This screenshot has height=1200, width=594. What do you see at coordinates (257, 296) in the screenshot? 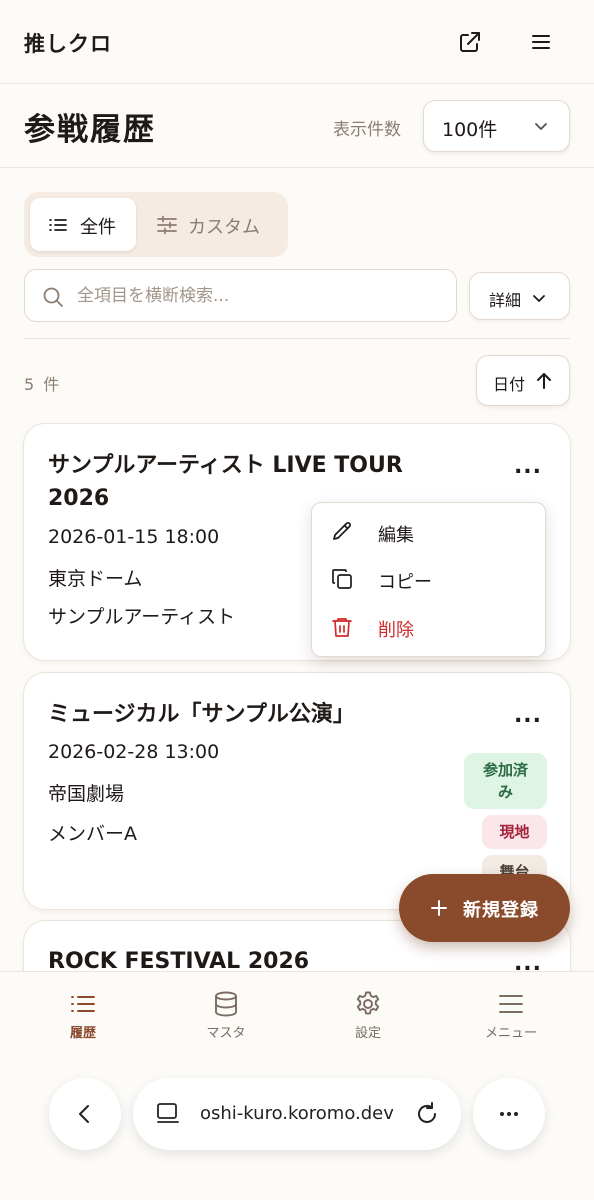
I see `search-input` at bounding box center [257, 296].